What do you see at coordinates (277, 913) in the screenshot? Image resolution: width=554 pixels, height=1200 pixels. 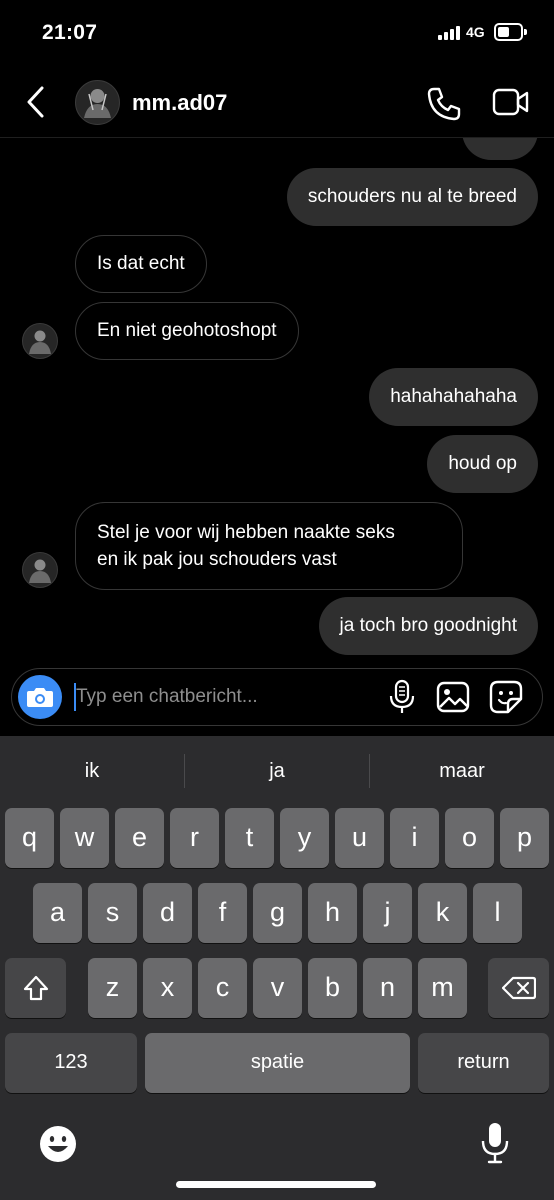 I see `key-g: g` at bounding box center [277, 913].